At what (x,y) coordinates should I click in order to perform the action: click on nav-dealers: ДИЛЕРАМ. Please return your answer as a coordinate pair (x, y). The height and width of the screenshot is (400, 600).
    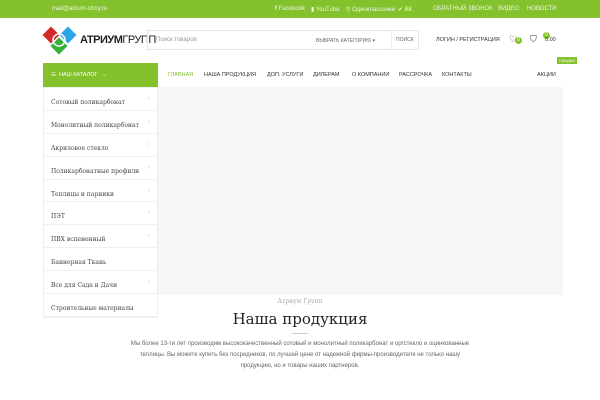
    Looking at the image, I should click on (326, 75).